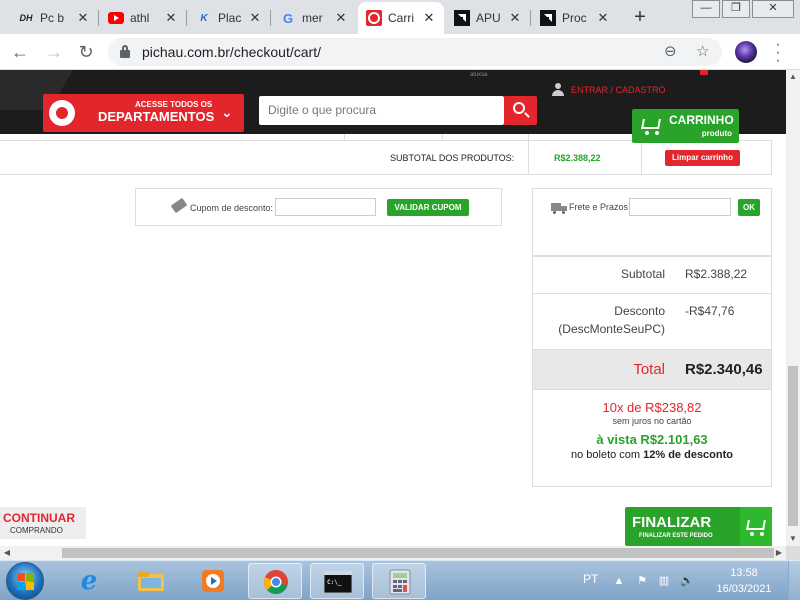  What do you see at coordinates (779, 553) in the screenshot?
I see `scroll-right-icon: ▶` at bounding box center [779, 553].